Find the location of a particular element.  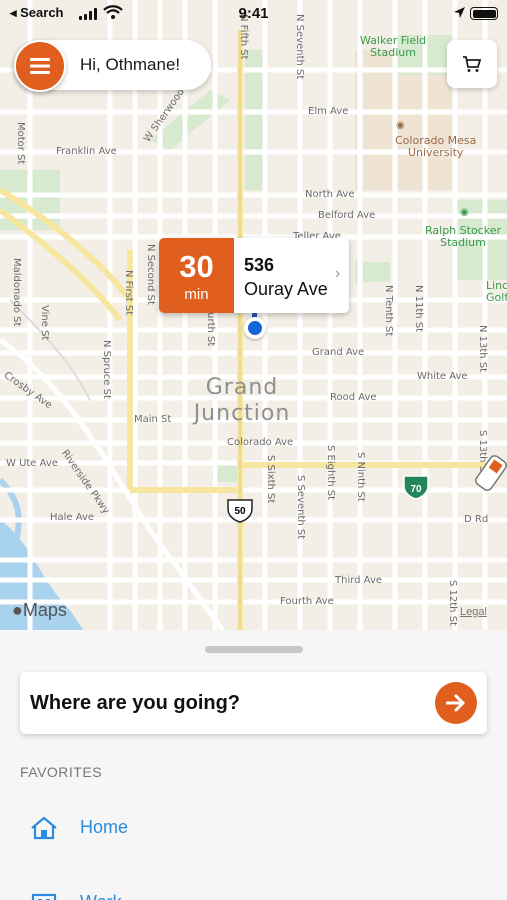

status-time: 9:41 is located at coordinates (253, 13).